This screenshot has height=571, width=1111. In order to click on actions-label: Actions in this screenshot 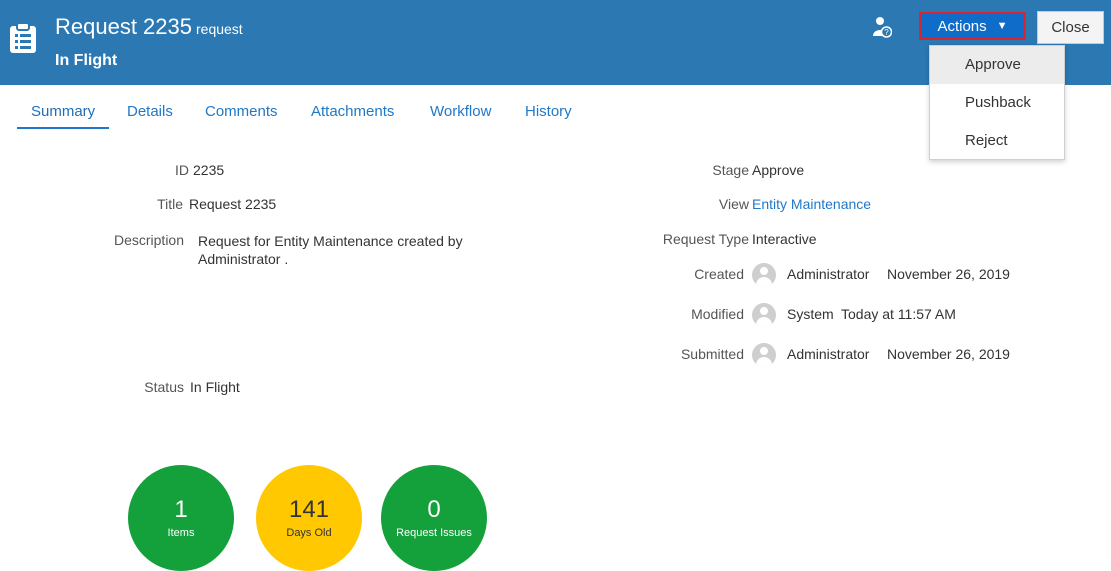, I will do `click(962, 26)`.